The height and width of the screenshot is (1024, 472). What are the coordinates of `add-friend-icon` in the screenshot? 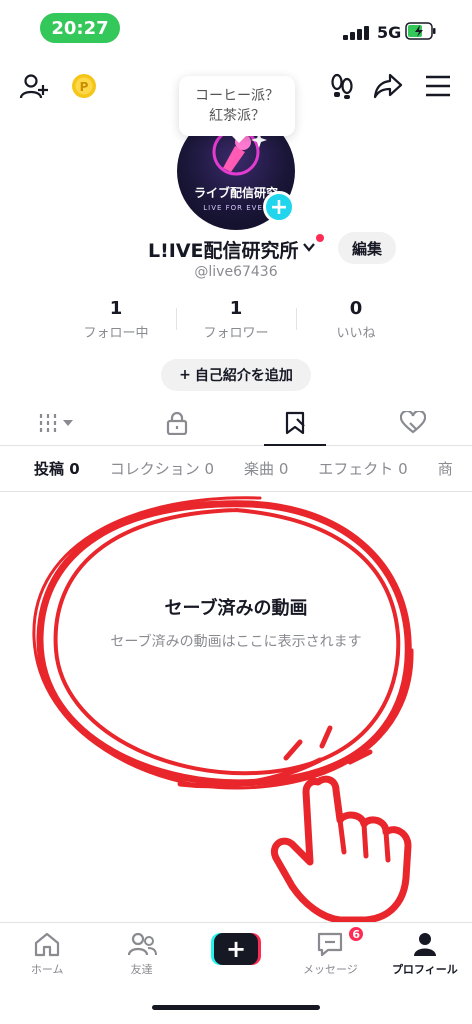 It's located at (34, 86).